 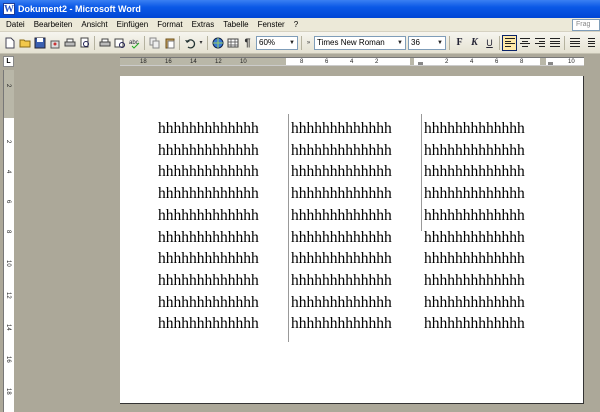 I want to click on font-size-value: 36, so click(x=415, y=42).